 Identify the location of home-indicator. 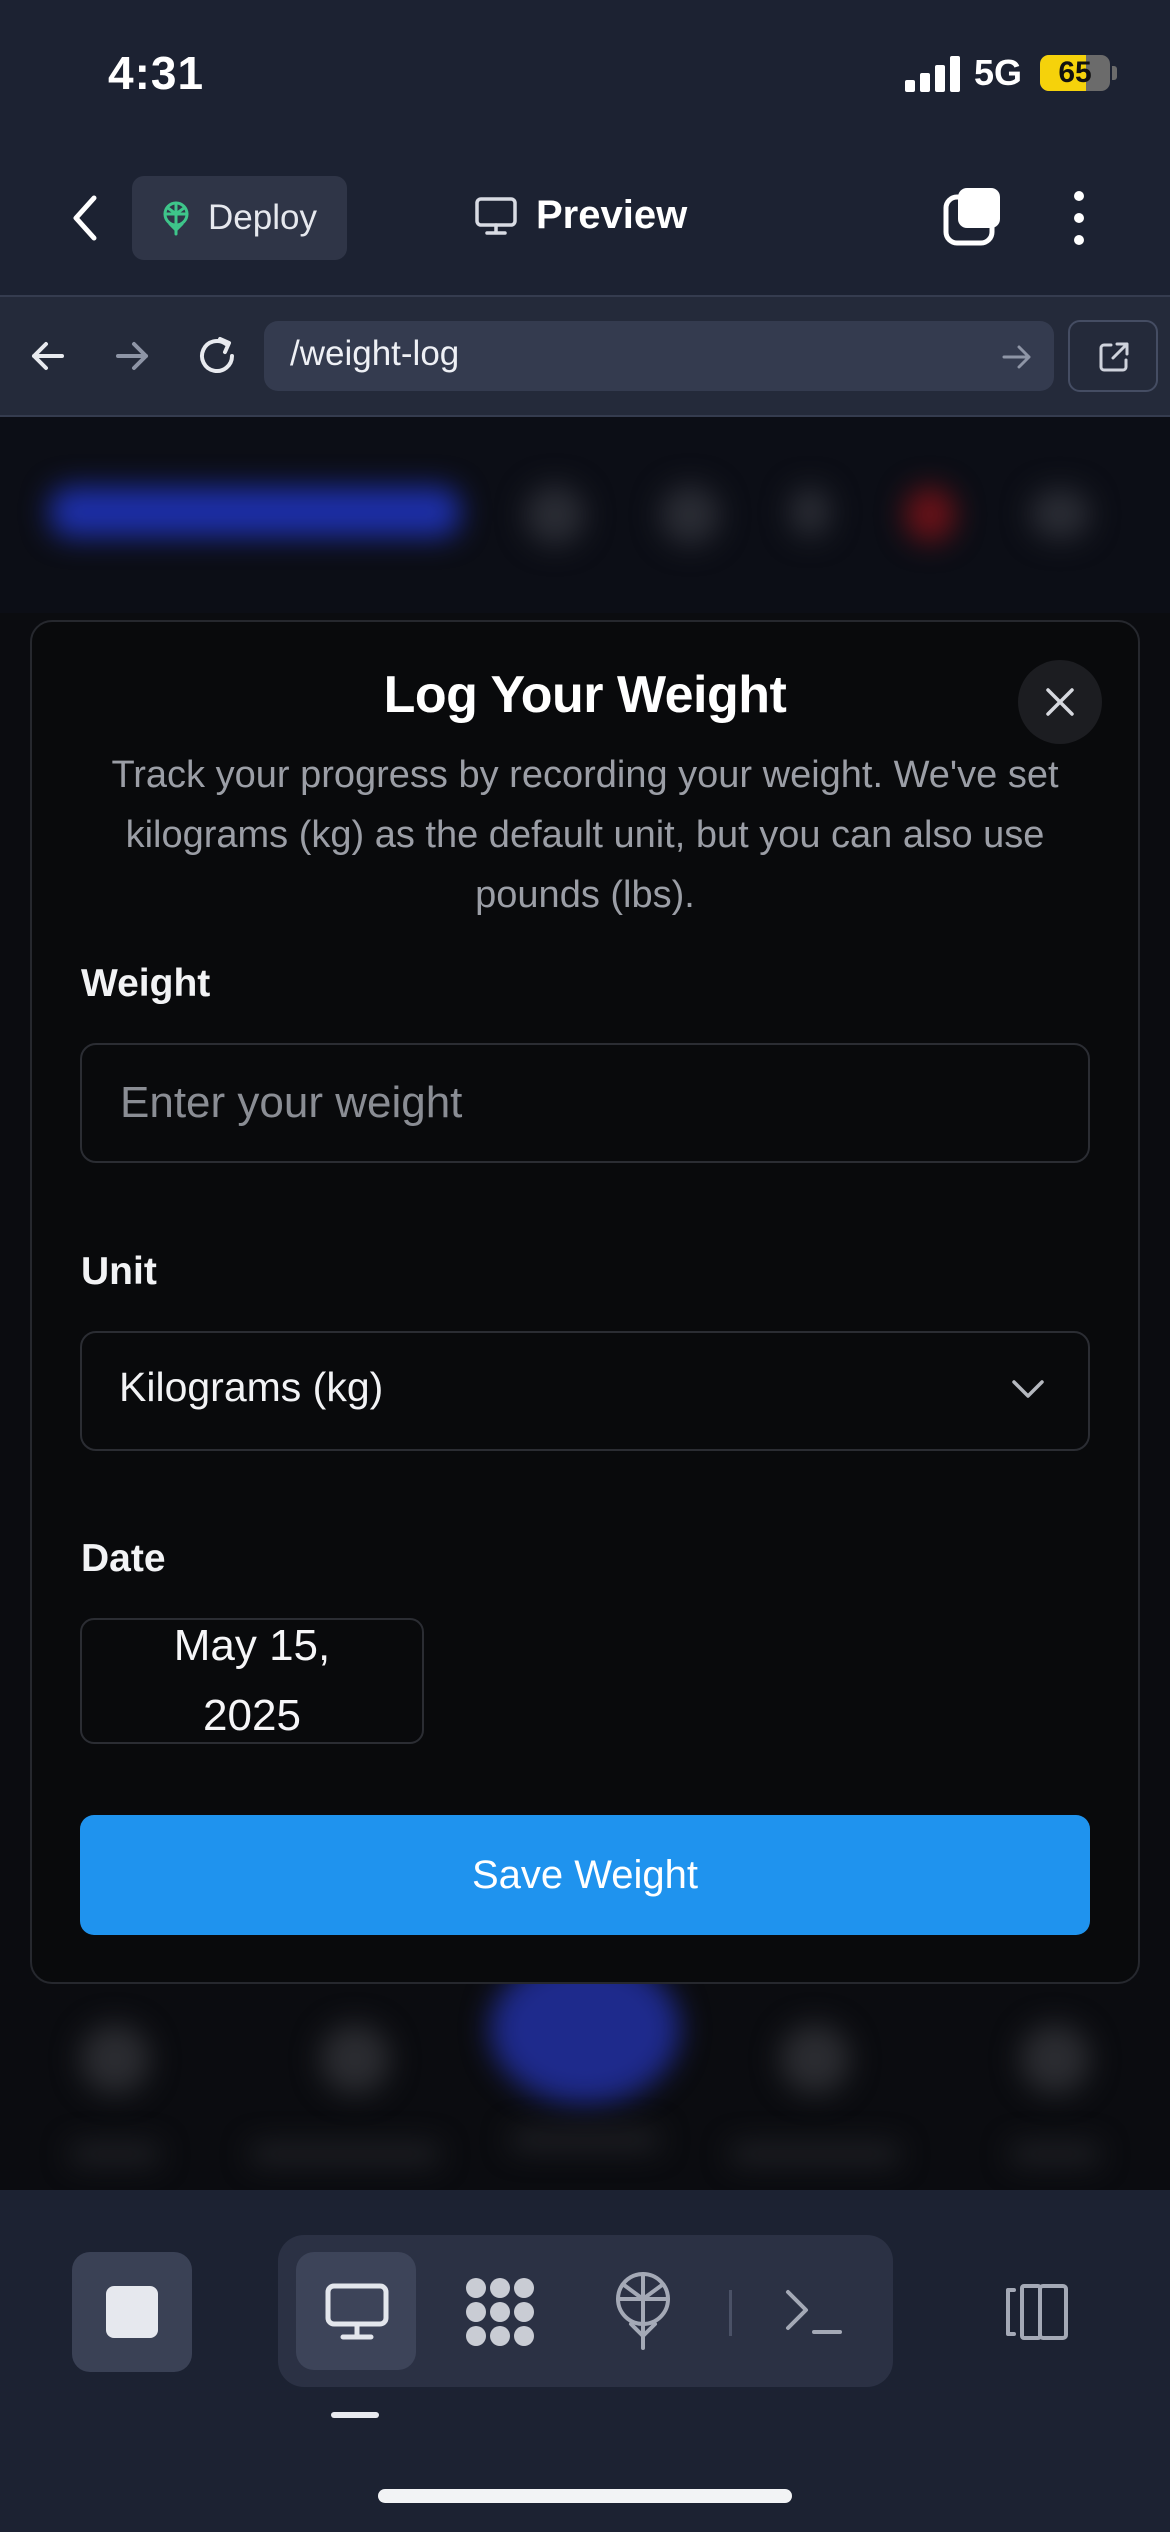
(585, 2496).